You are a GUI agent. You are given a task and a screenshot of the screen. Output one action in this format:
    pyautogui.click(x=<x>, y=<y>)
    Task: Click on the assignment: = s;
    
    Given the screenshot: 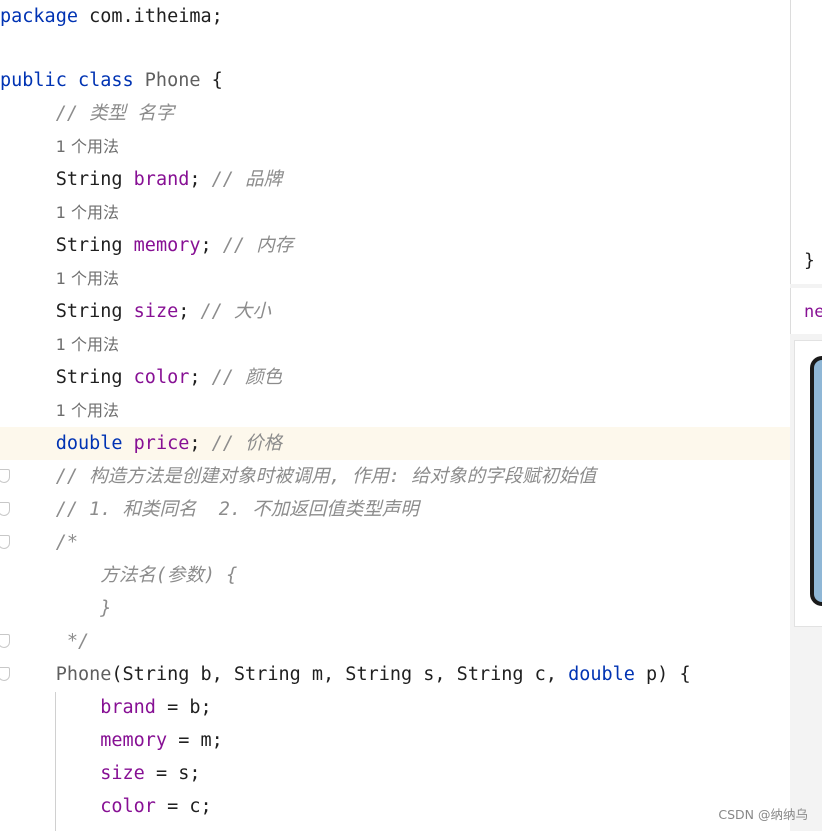 What is the action you would take?
    pyautogui.click(x=172, y=773)
    